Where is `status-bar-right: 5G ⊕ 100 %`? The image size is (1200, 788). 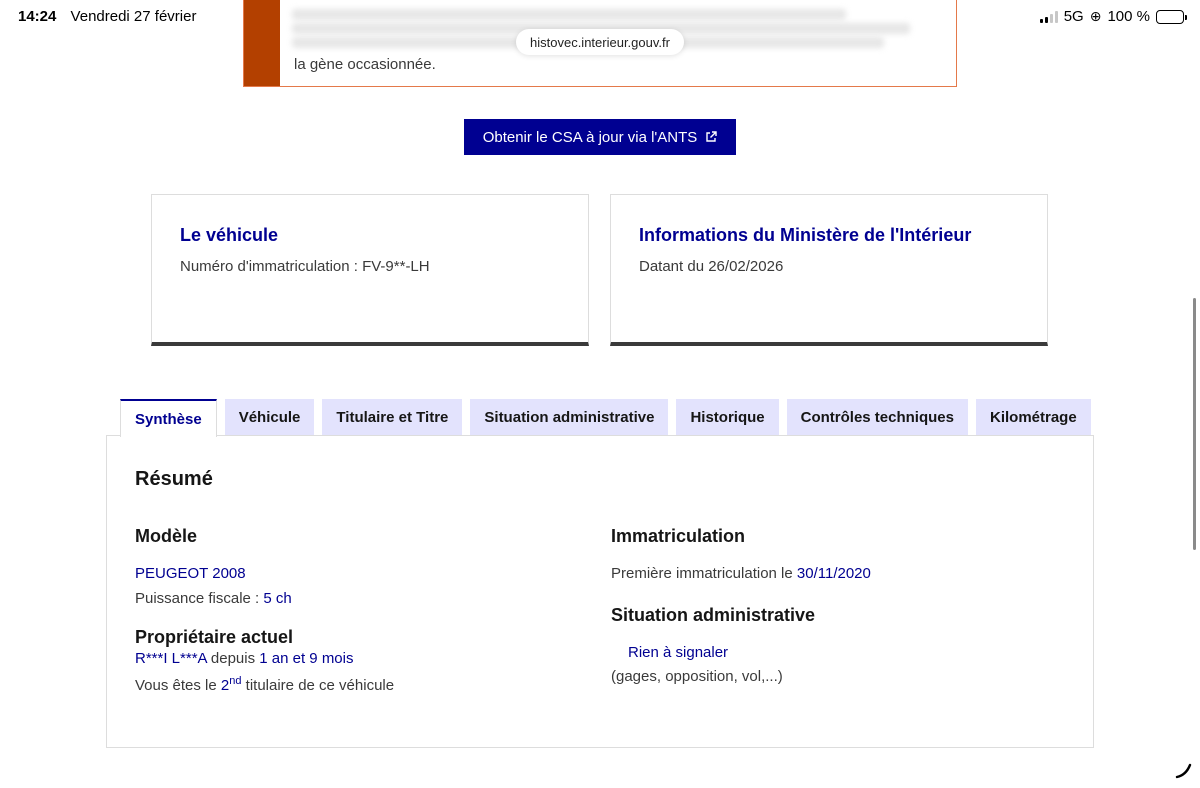 status-bar-right: 5G ⊕ 100 % is located at coordinates (1113, 16).